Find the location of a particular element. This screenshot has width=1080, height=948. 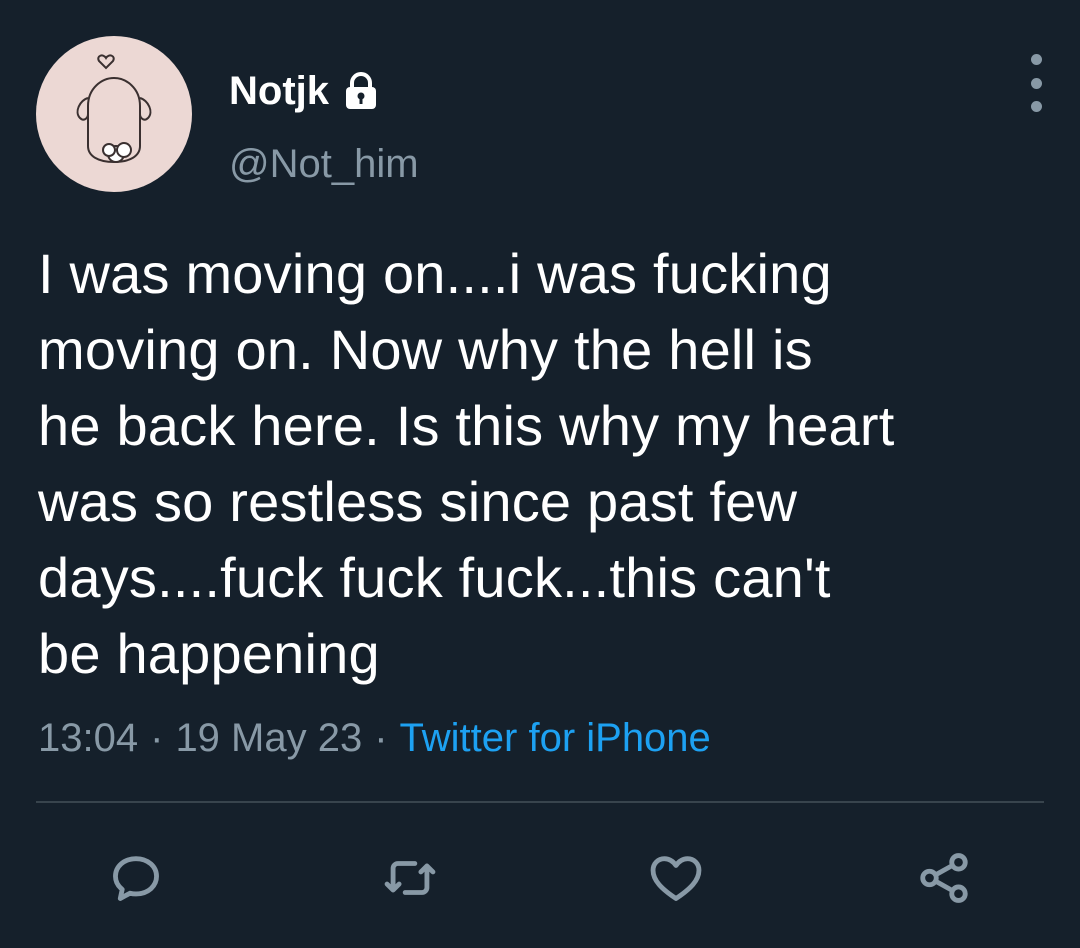

tweet-date: 19 May 23 is located at coordinates (269, 738).